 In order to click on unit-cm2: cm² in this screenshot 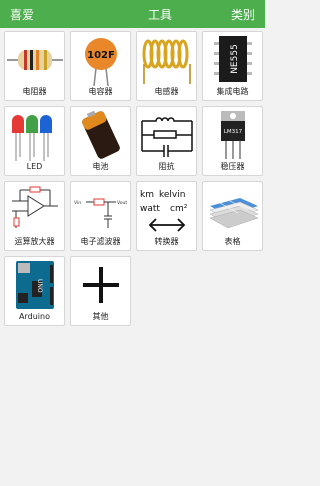, I will do `click(179, 209)`.